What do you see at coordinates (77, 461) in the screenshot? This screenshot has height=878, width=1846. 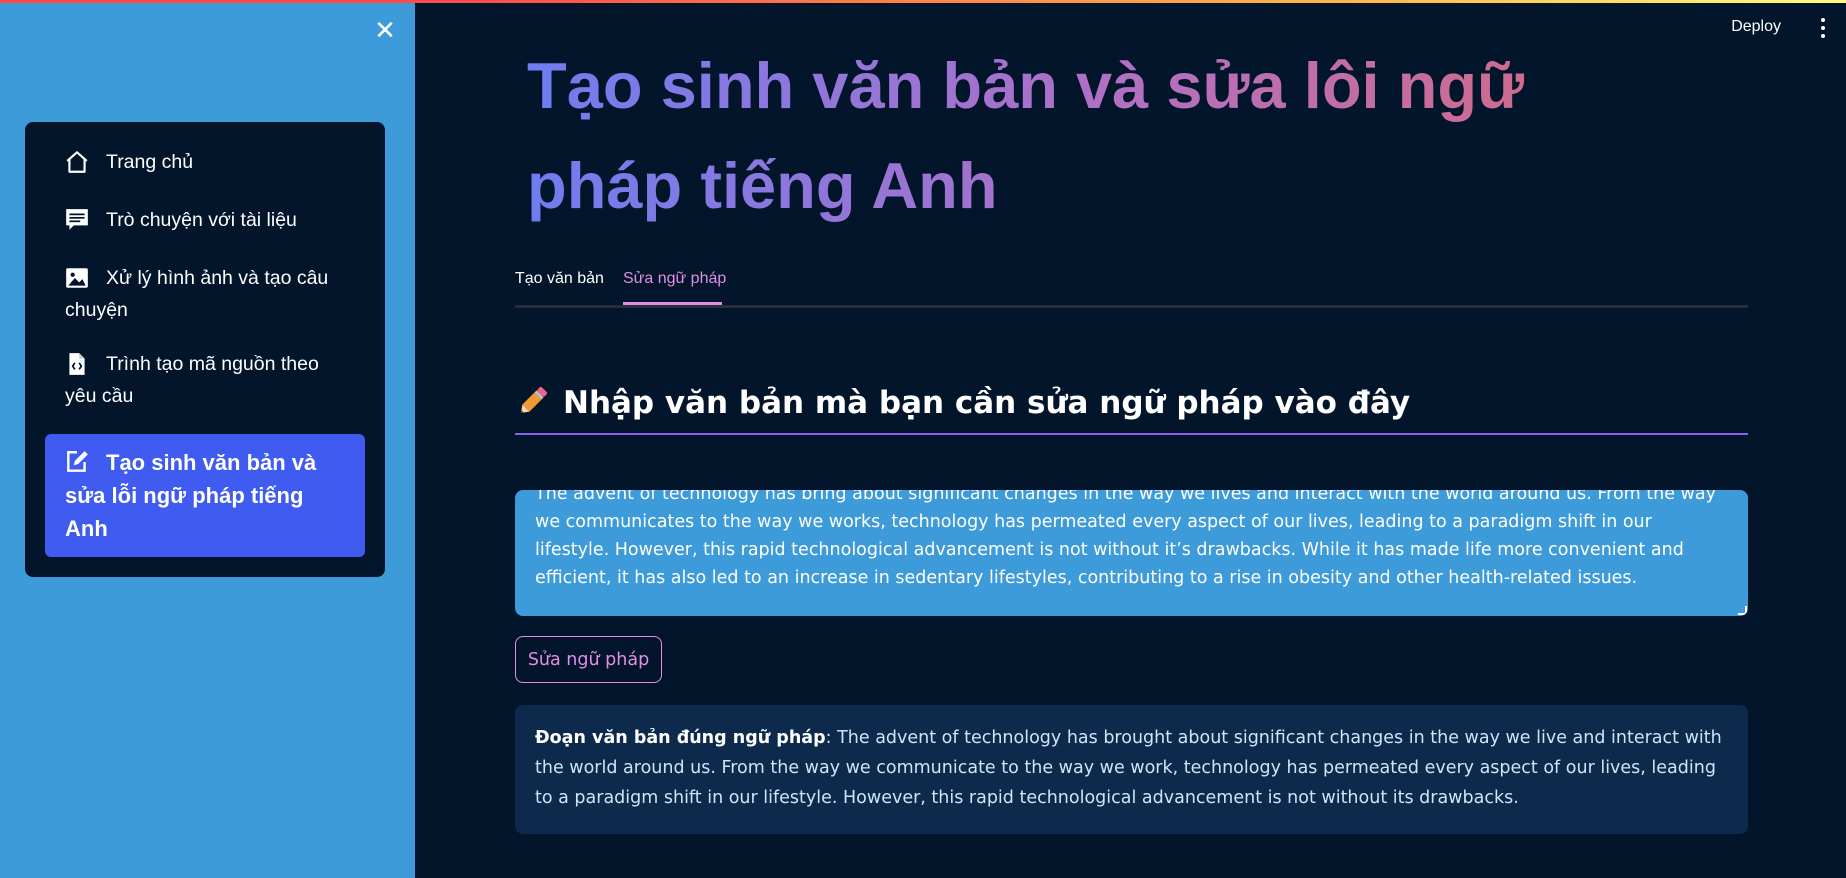 I see `edit-icon` at bounding box center [77, 461].